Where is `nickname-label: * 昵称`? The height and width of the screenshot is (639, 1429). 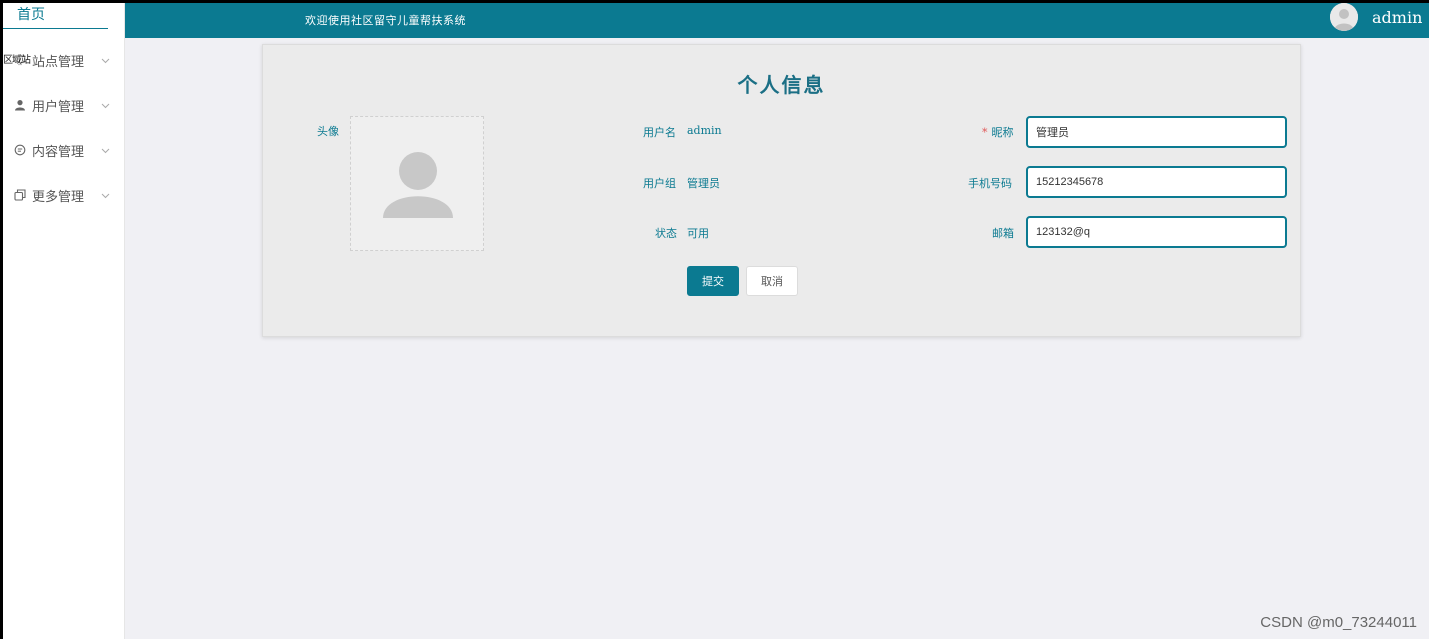 nickname-label: * 昵称 is located at coordinates (998, 132).